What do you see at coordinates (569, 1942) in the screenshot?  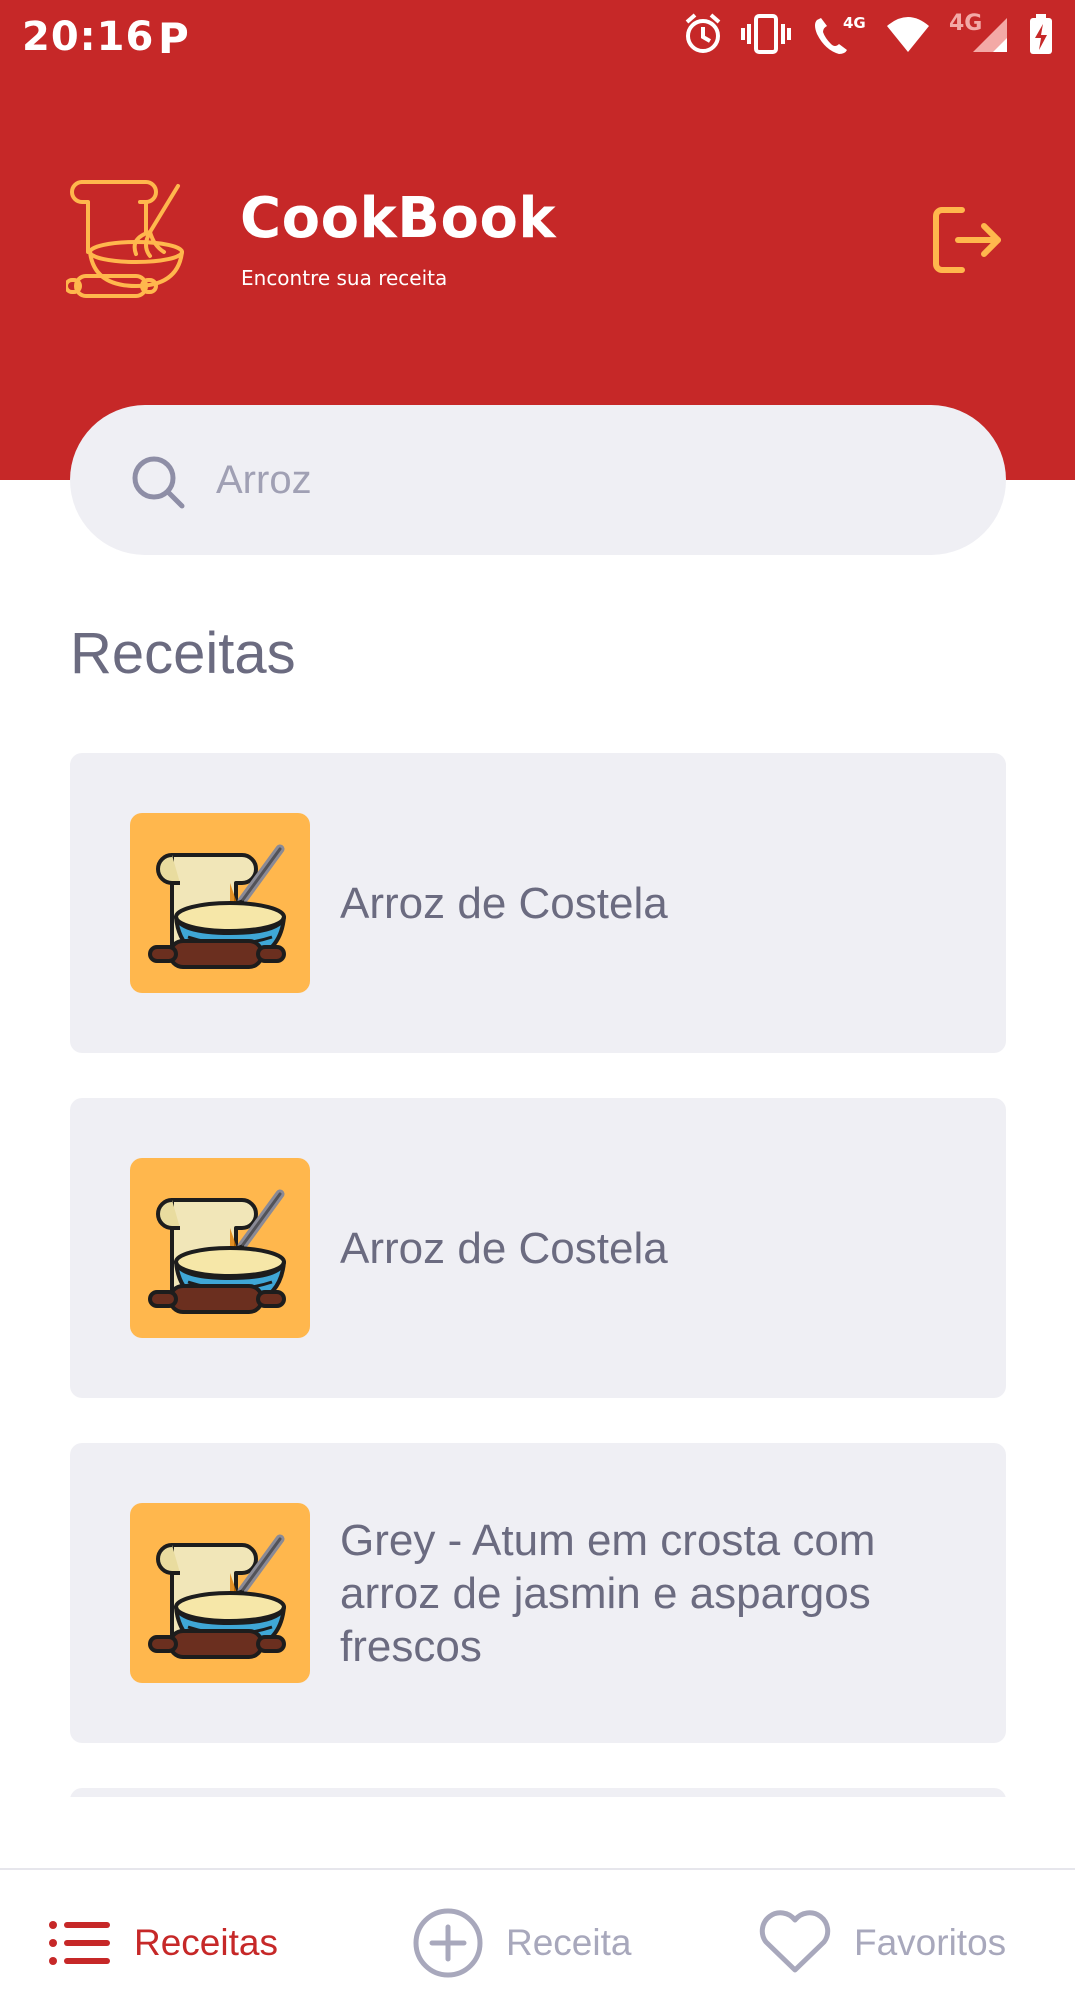 I see `nav-label-receita: Receita` at bounding box center [569, 1942].